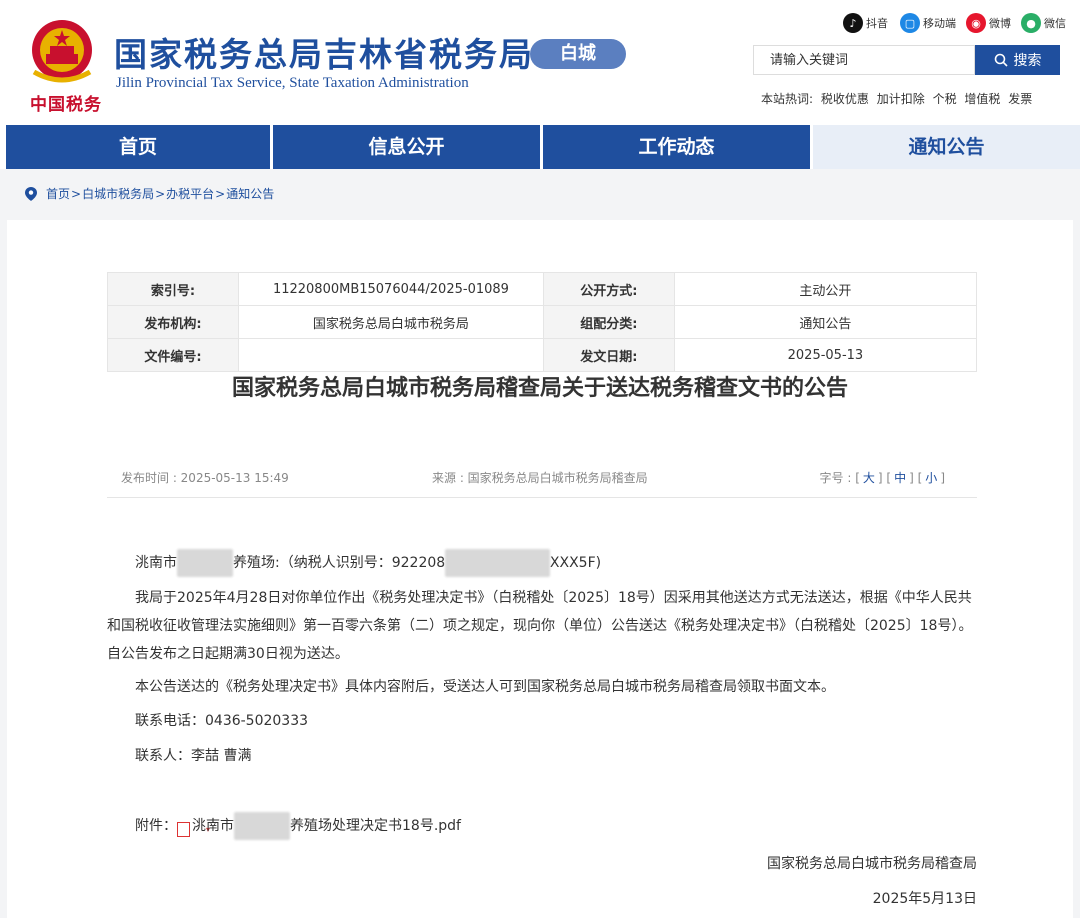 This screenshot has width=1080, height=918. I want to click on attachment-label: 附件：, so click(156, 826).